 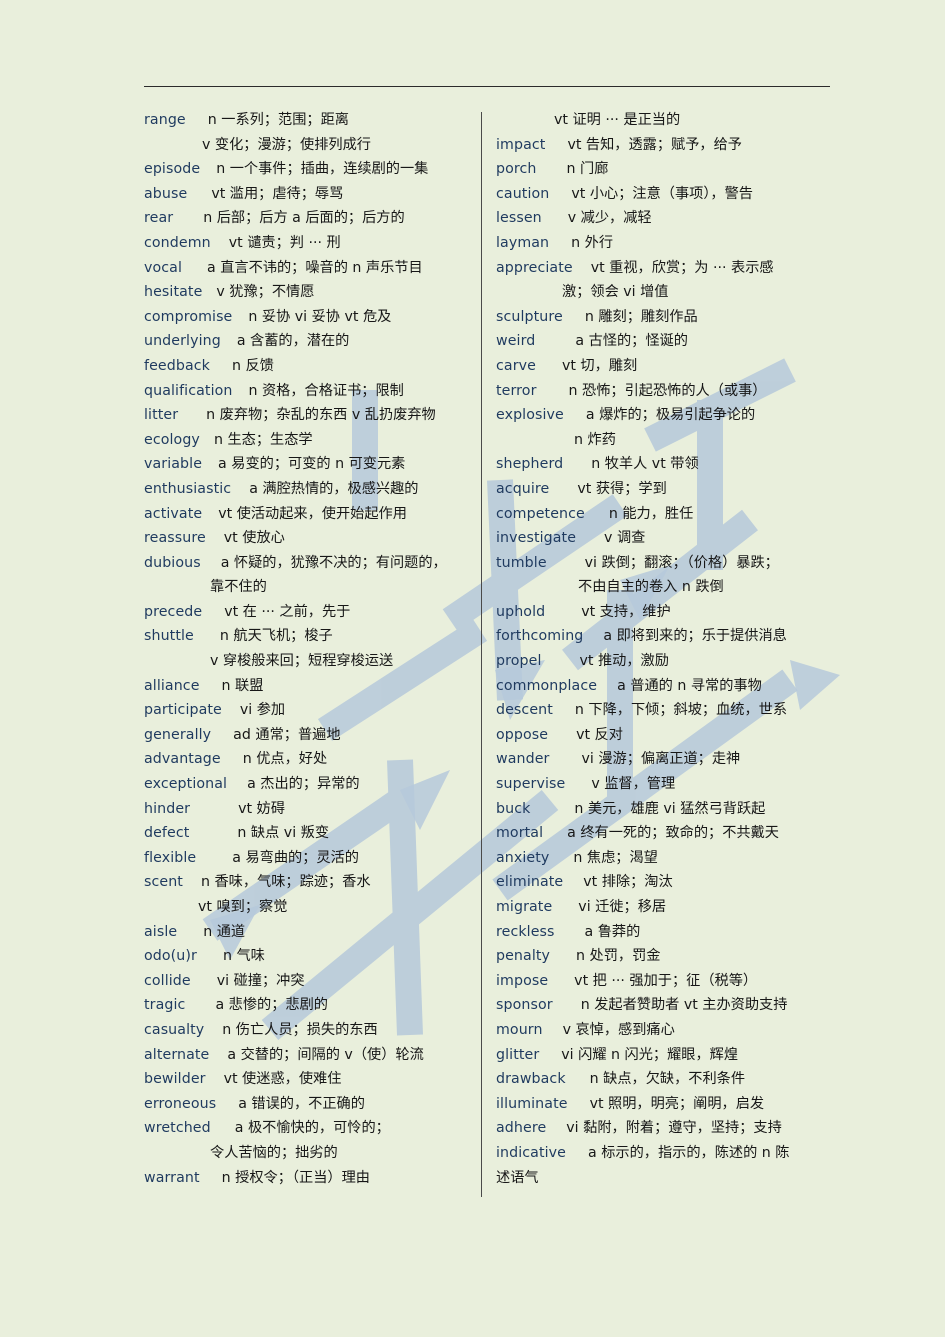 I want to click on glossary-entry: generally ad 通常；普遍地, so click(x=309, y=735).